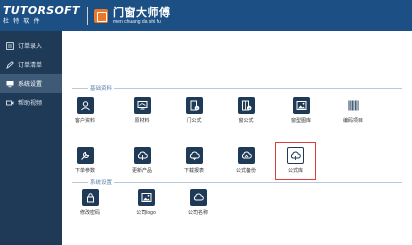  Describe the element at coordinates (246, 121) in the screenshot. I see `tile-label: 窗公式` at that location.